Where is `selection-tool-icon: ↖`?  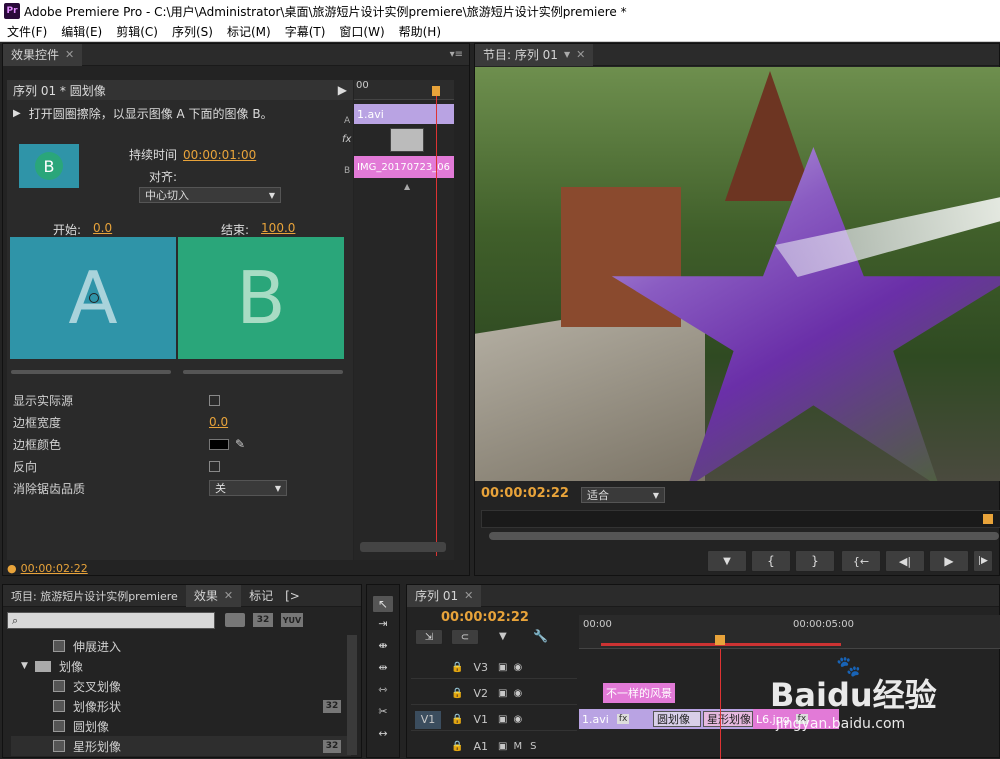 selection-tool-icon: ↖ is located at coordinates (383, 604).